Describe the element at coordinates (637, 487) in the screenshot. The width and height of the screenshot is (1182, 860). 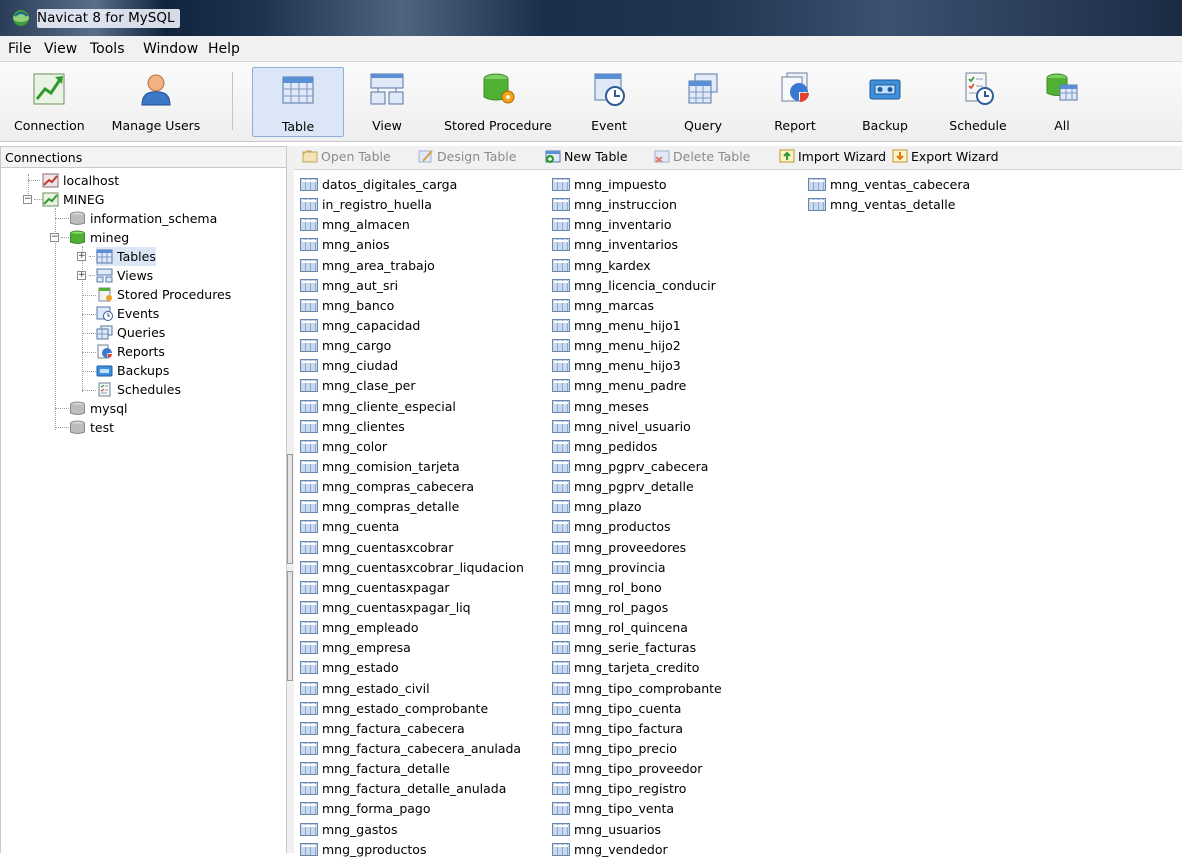
I see `table-item: mng_pgprv_detalle` at that location.